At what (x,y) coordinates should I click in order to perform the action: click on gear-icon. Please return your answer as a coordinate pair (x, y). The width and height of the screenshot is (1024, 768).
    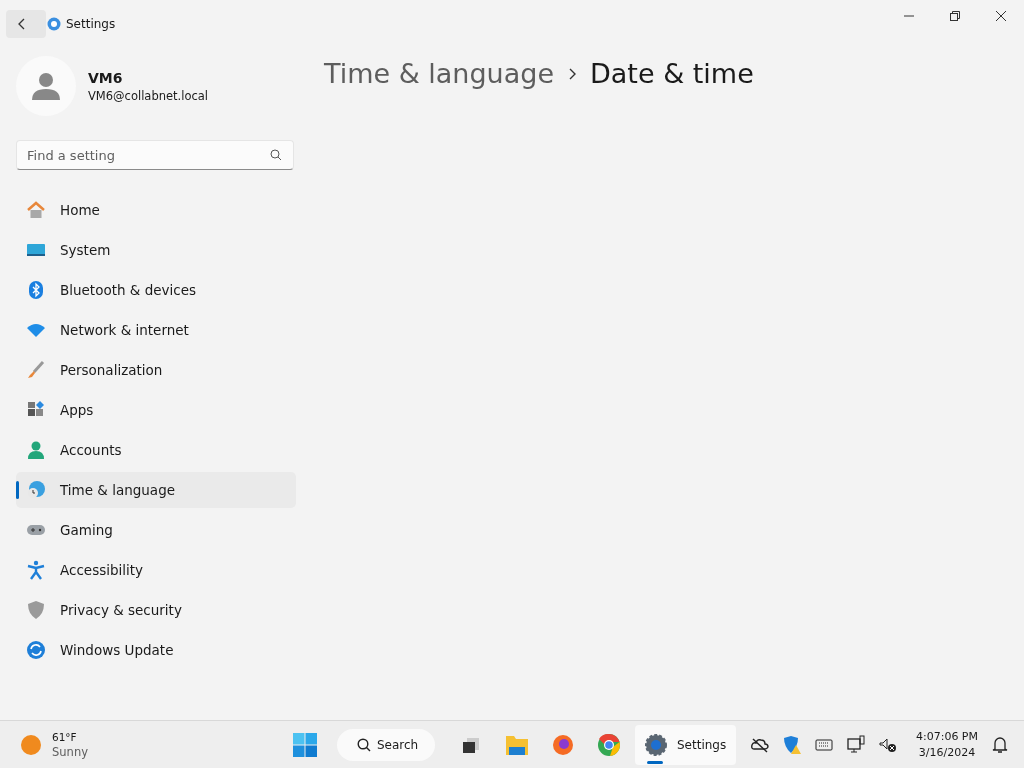
    Looking at the image, I should click on (656, 745).